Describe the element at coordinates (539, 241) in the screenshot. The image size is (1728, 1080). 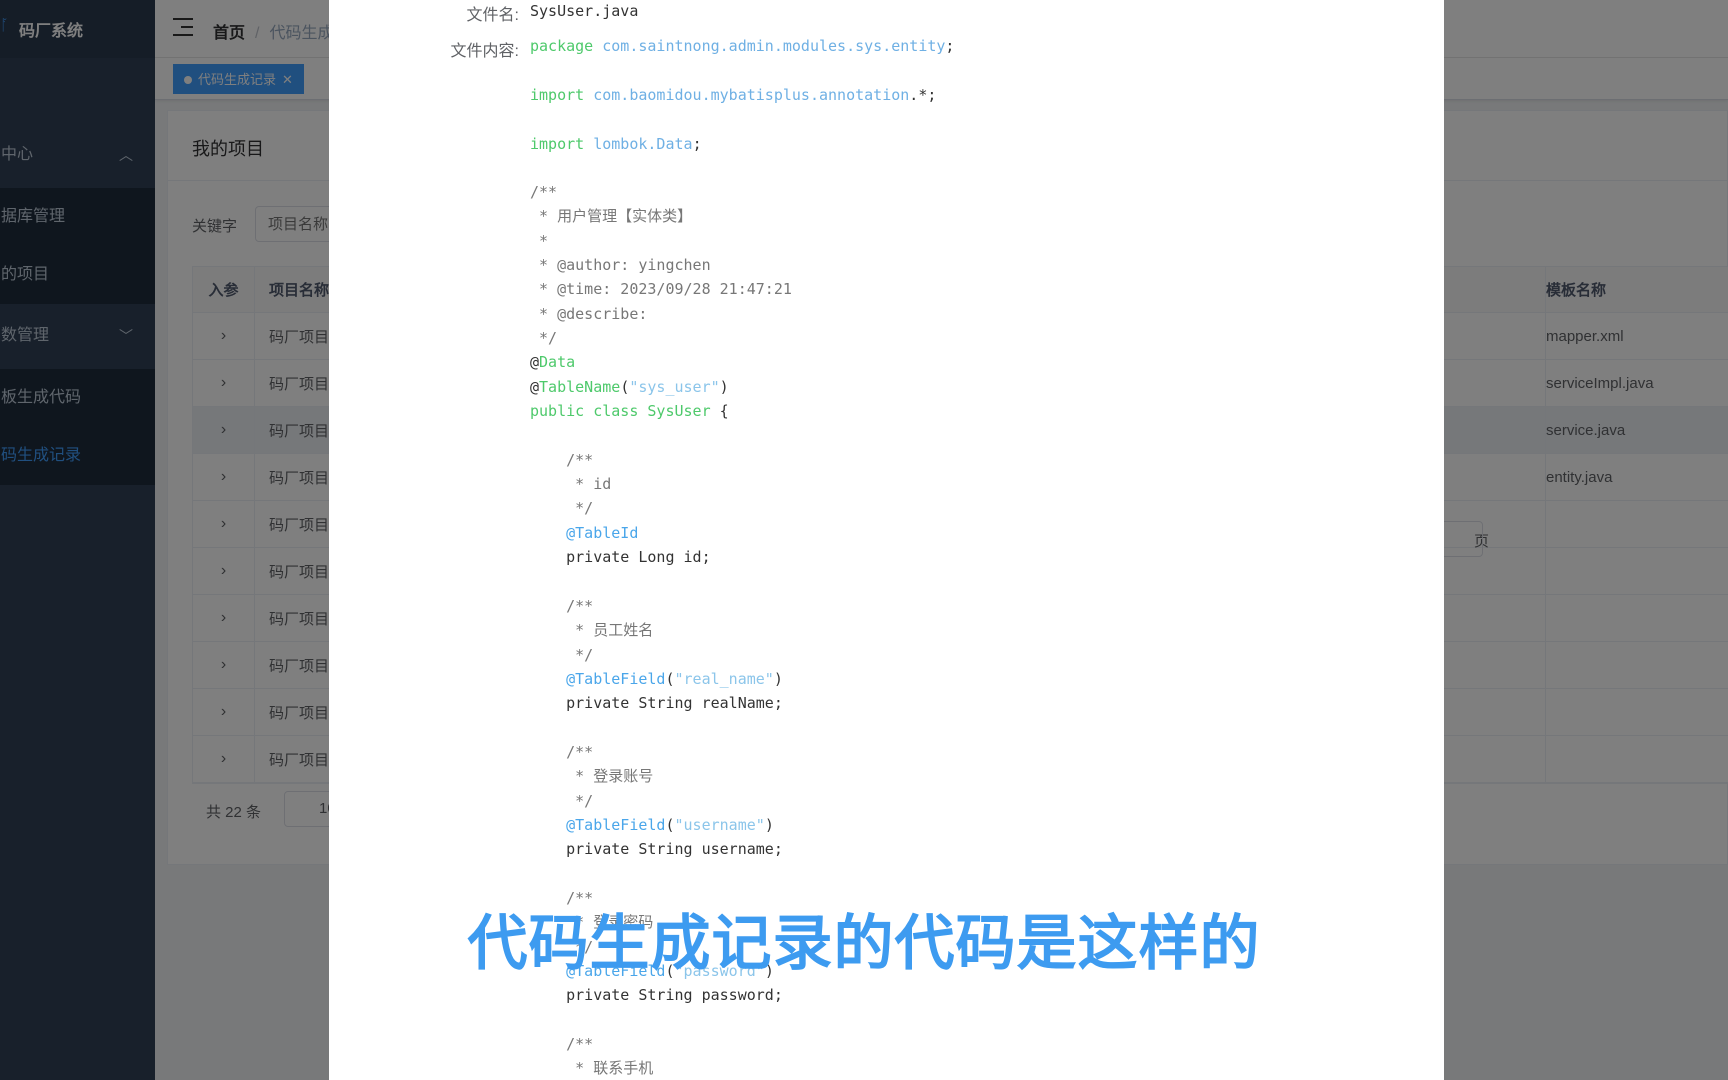
I see `code-line: *` at that location.